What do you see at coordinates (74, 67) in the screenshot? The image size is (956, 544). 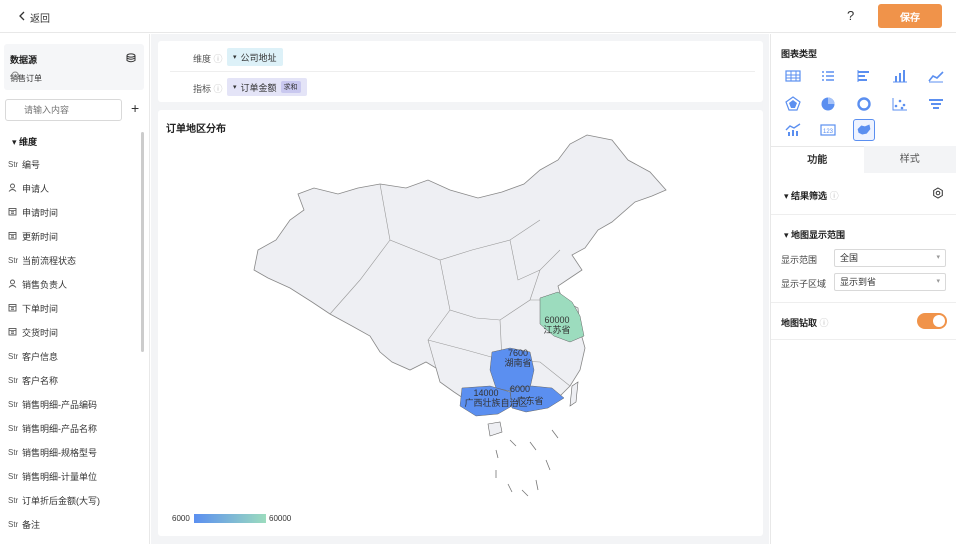 I see `data-source-box: 数据源 销售订单` at bounding box center [74, 67].